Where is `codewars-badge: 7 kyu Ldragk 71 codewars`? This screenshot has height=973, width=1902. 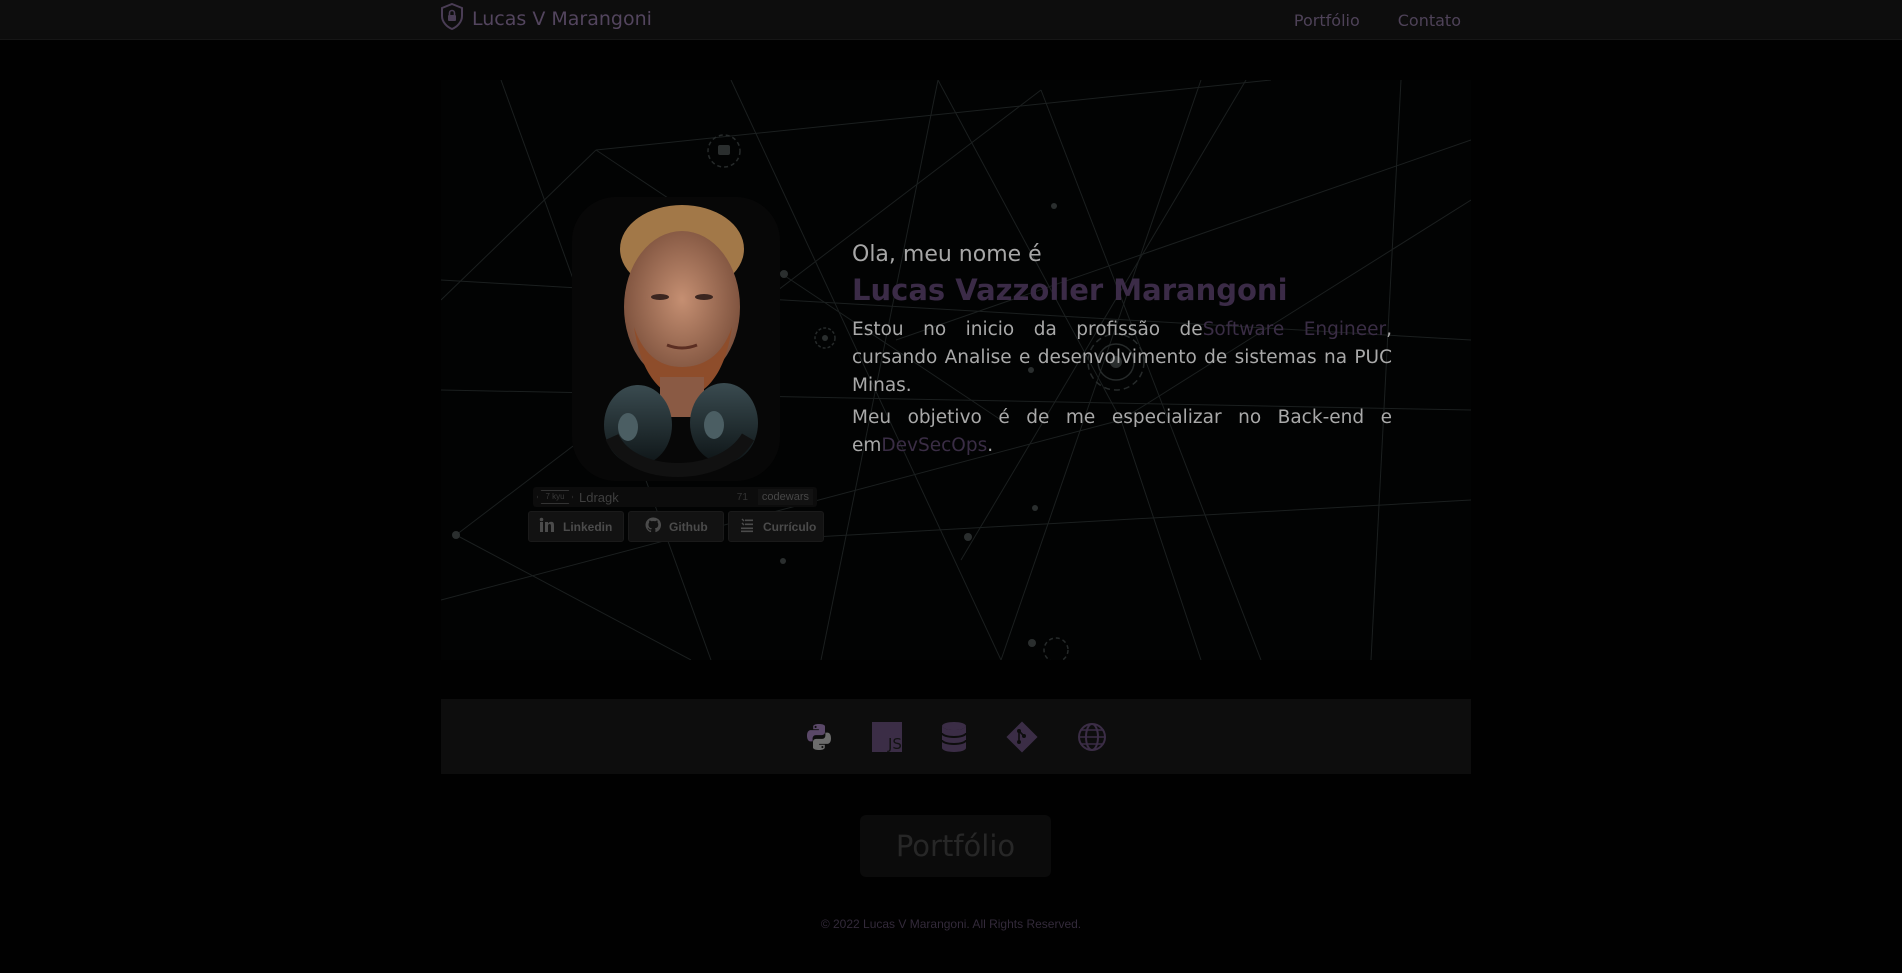
codewars-badge: 7 kyu Ldragk 71 codewars is located at coordinates (675, 497).